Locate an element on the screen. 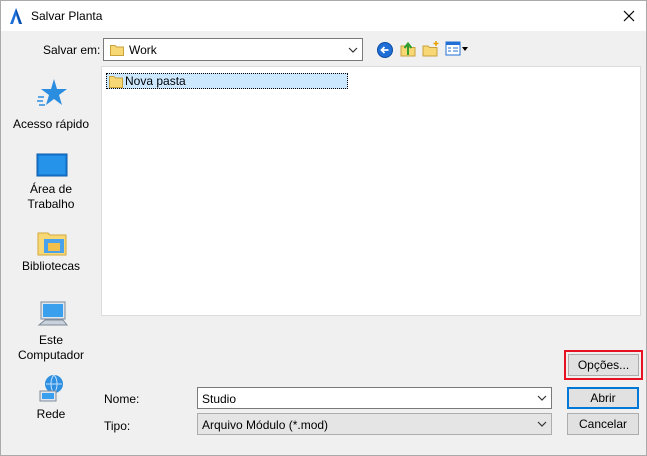 Image resolution: width=647 pixels, height=456 pixels. location-text: Work is located at coordinates (143, 50).